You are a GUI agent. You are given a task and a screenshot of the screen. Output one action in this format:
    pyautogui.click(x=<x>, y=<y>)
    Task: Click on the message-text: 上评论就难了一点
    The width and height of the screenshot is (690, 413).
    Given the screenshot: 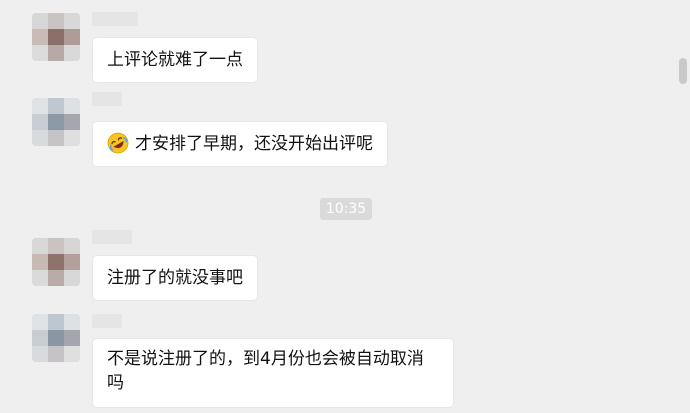 What is the action you would take?
    pyautogui.click(x=175, y=60)
    